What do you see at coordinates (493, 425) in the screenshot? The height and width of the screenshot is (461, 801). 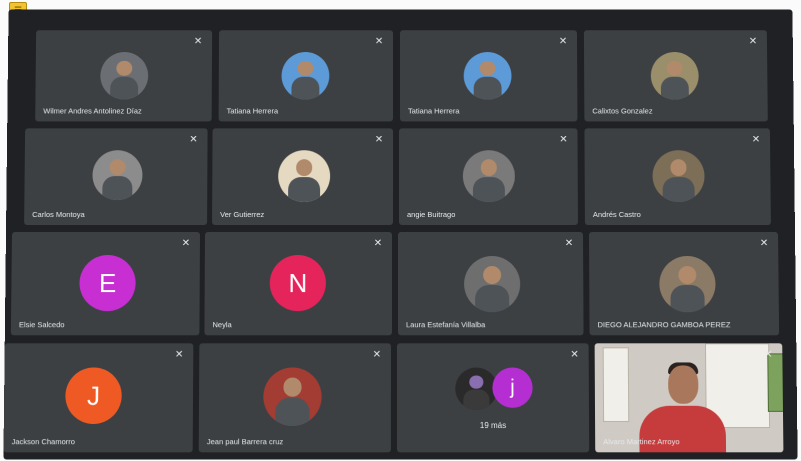 I see `more-participants-count: 19 más` at bounding box center [493, 425].